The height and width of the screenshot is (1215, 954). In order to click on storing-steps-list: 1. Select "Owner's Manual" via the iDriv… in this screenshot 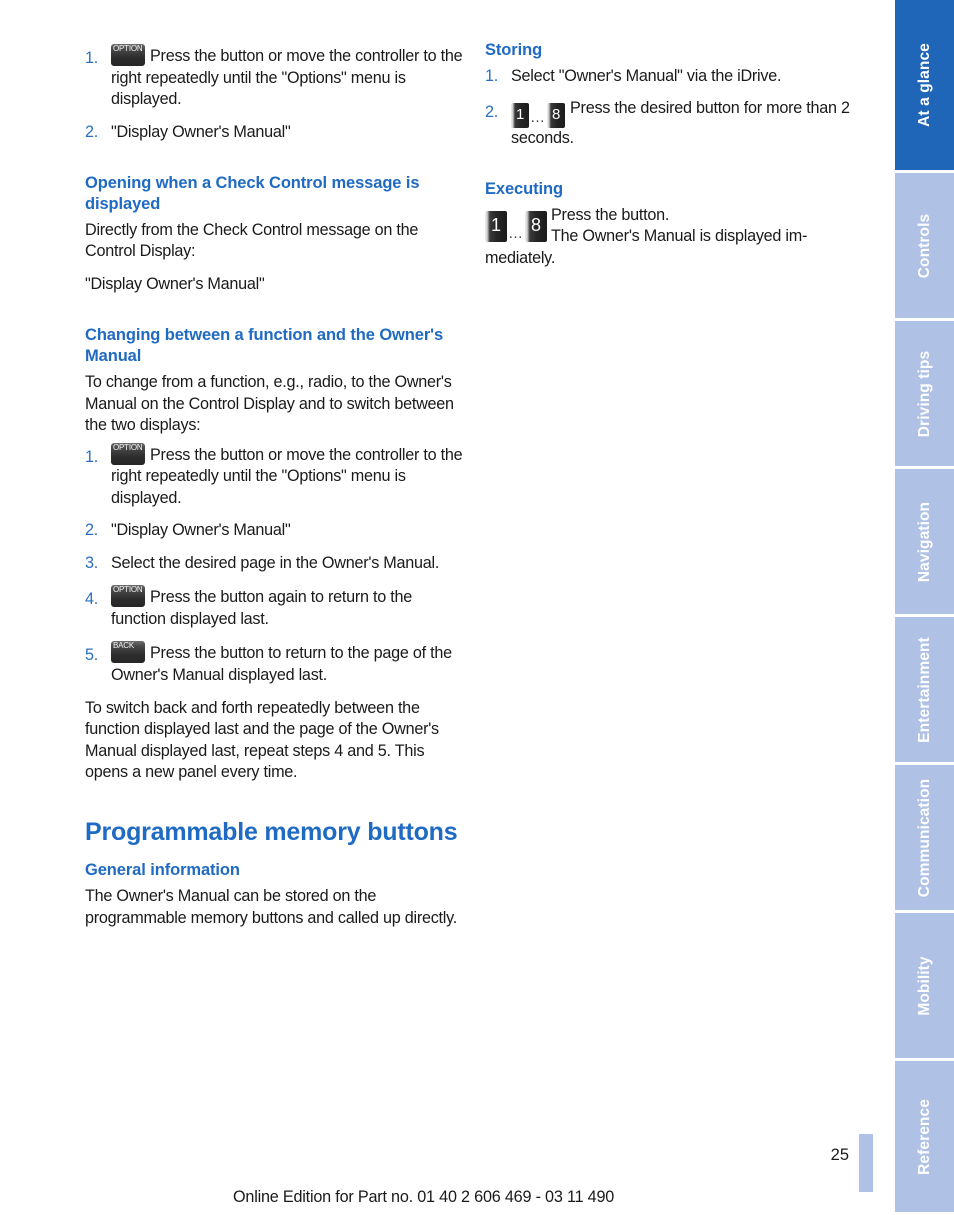, I will do `click(675, 107)`.